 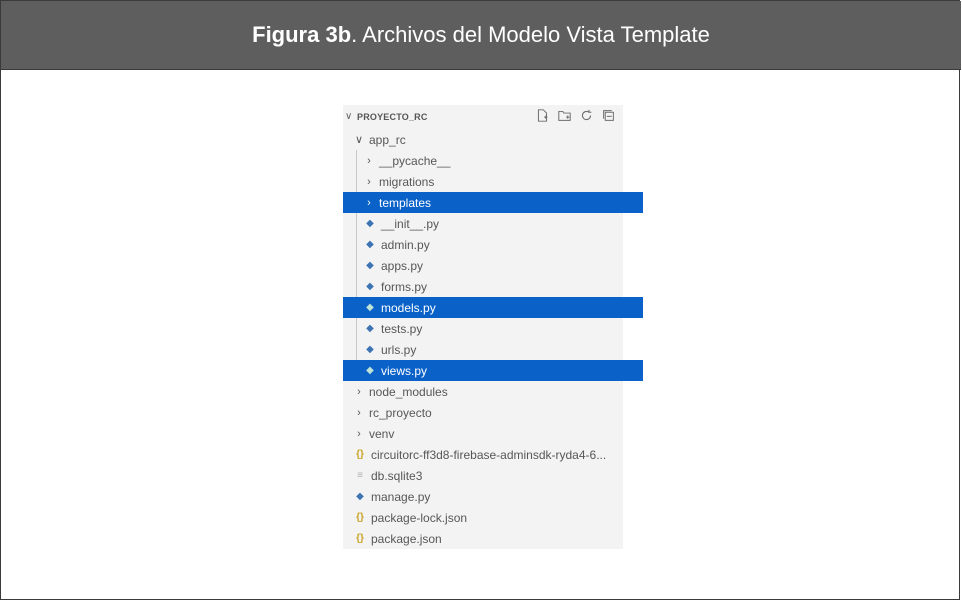 I want to click on file-item: ◆ urls.py, so click(x=493, y=349).